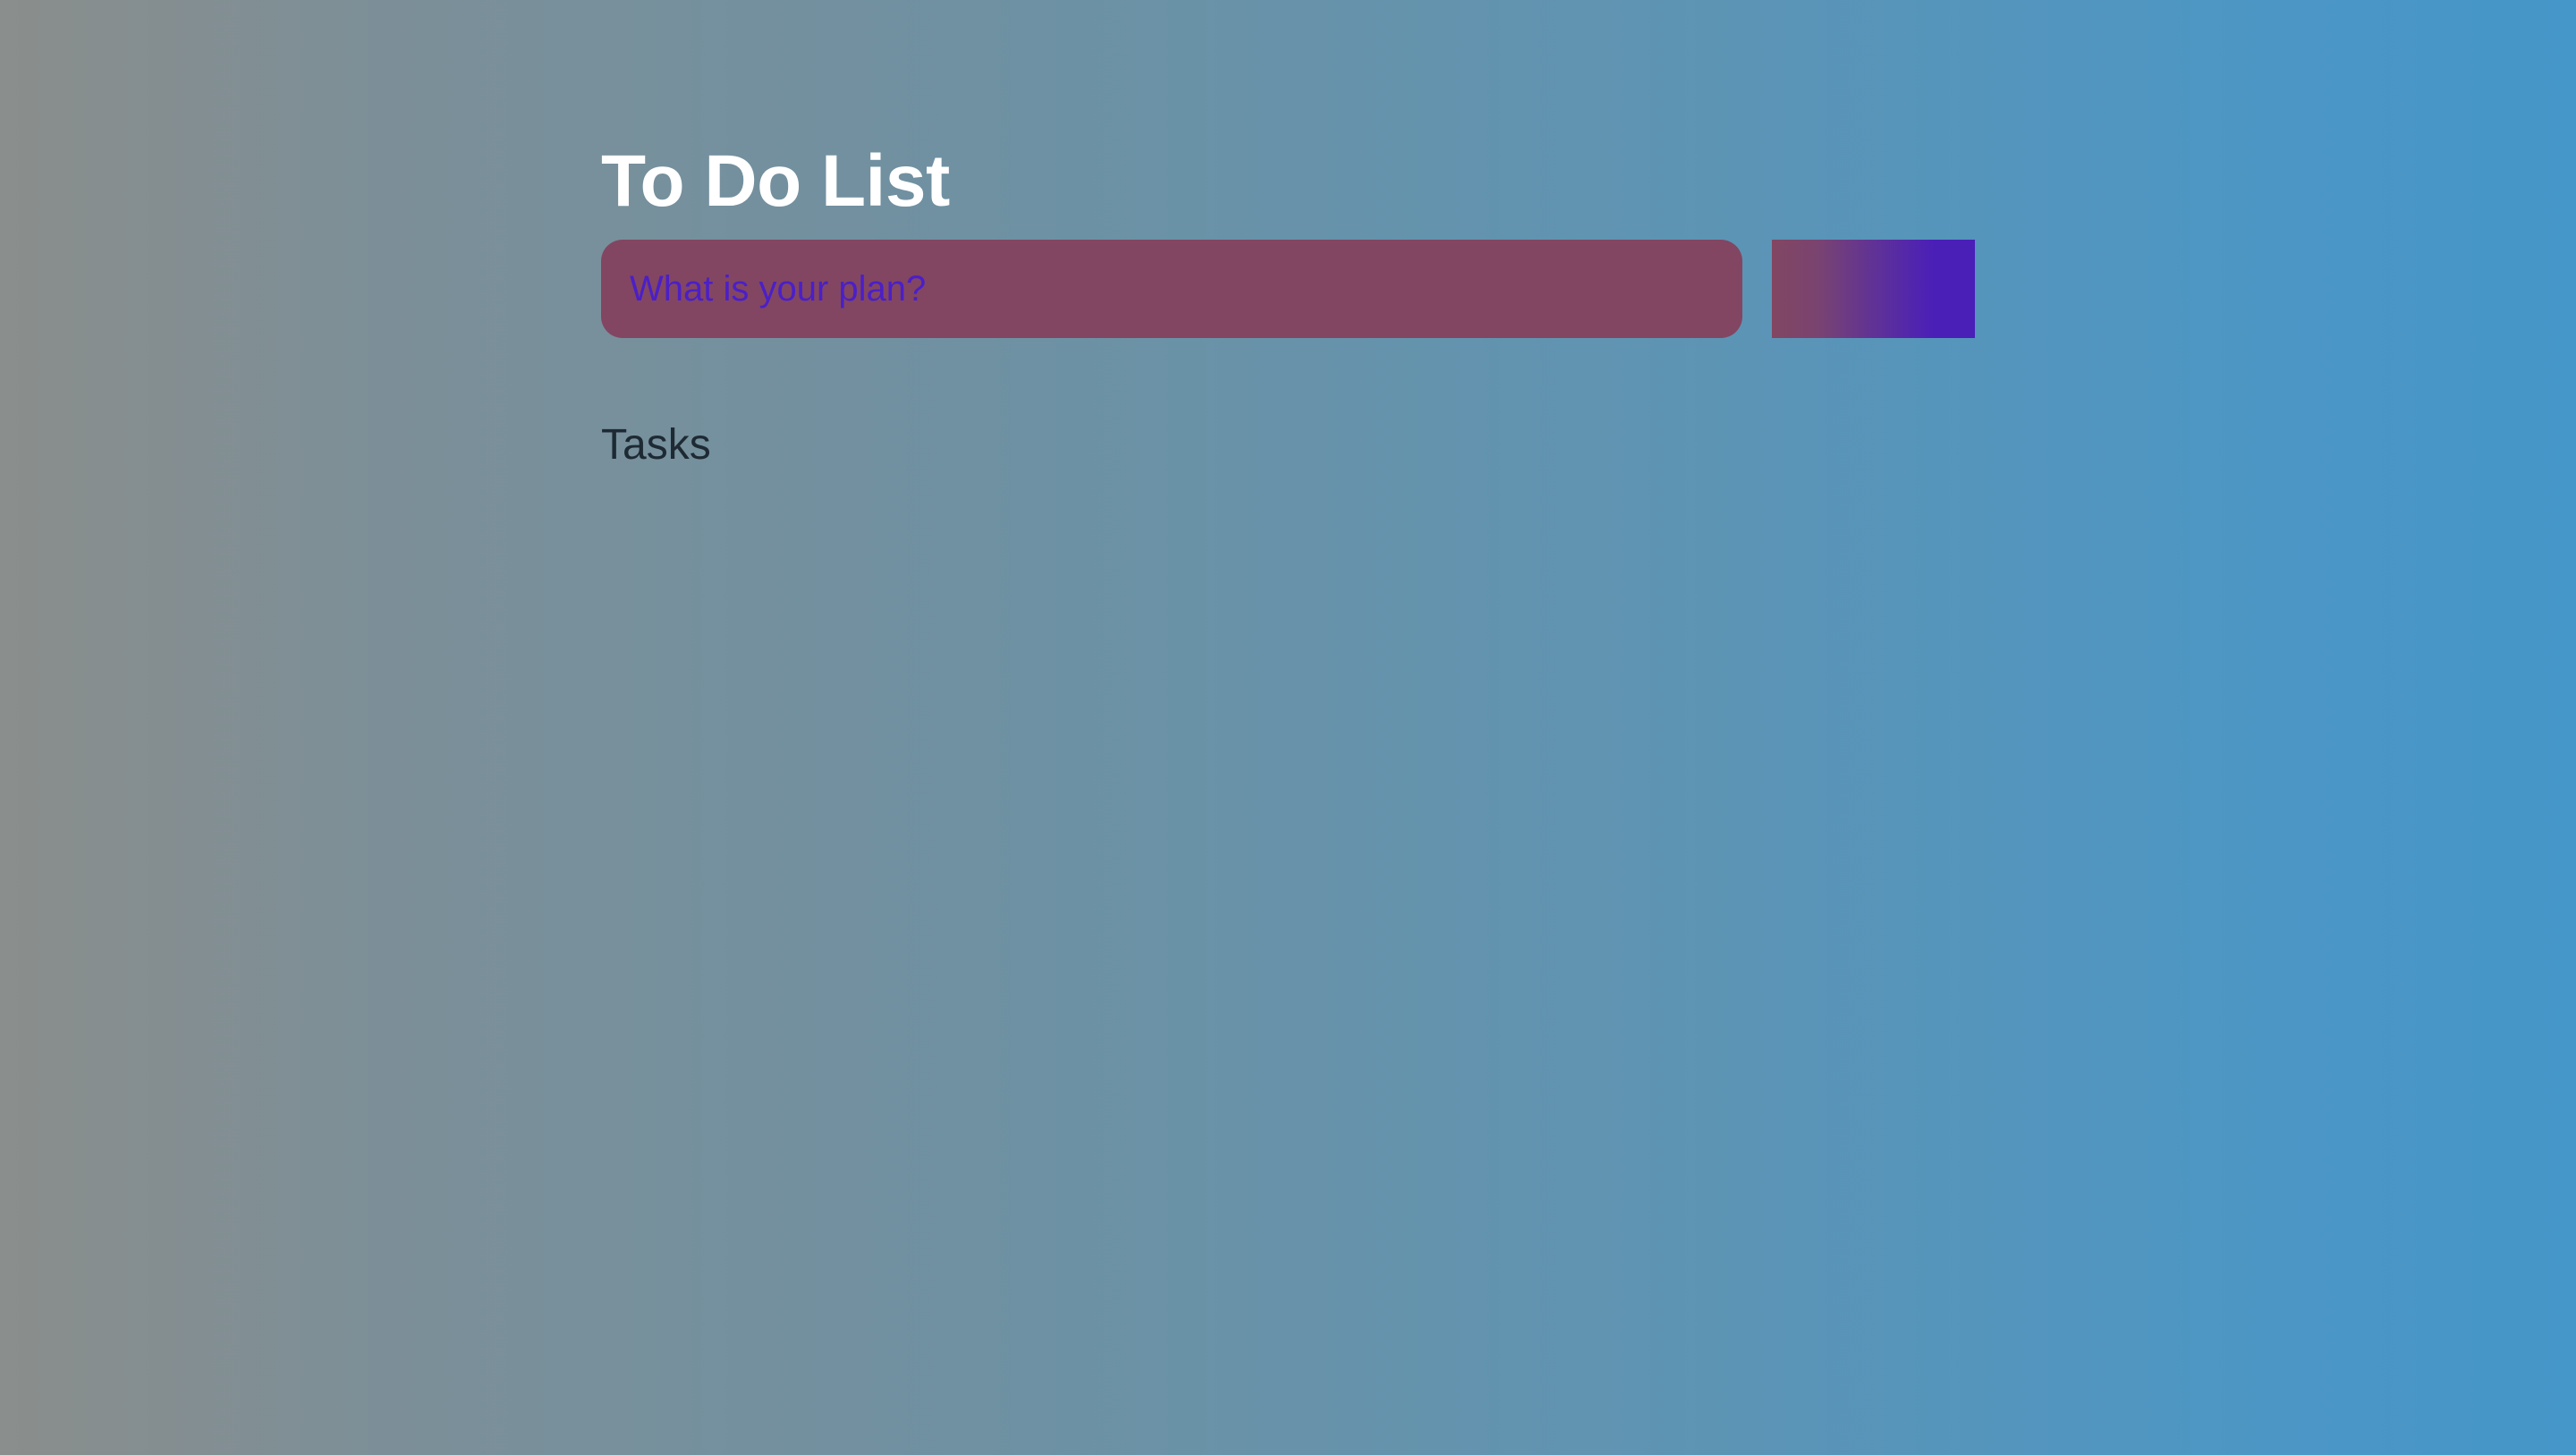  What do you see at coordinates (656, 445) in the screenshot?
I see `tasks-heading: Tasks` at bounding box center [656, 445].